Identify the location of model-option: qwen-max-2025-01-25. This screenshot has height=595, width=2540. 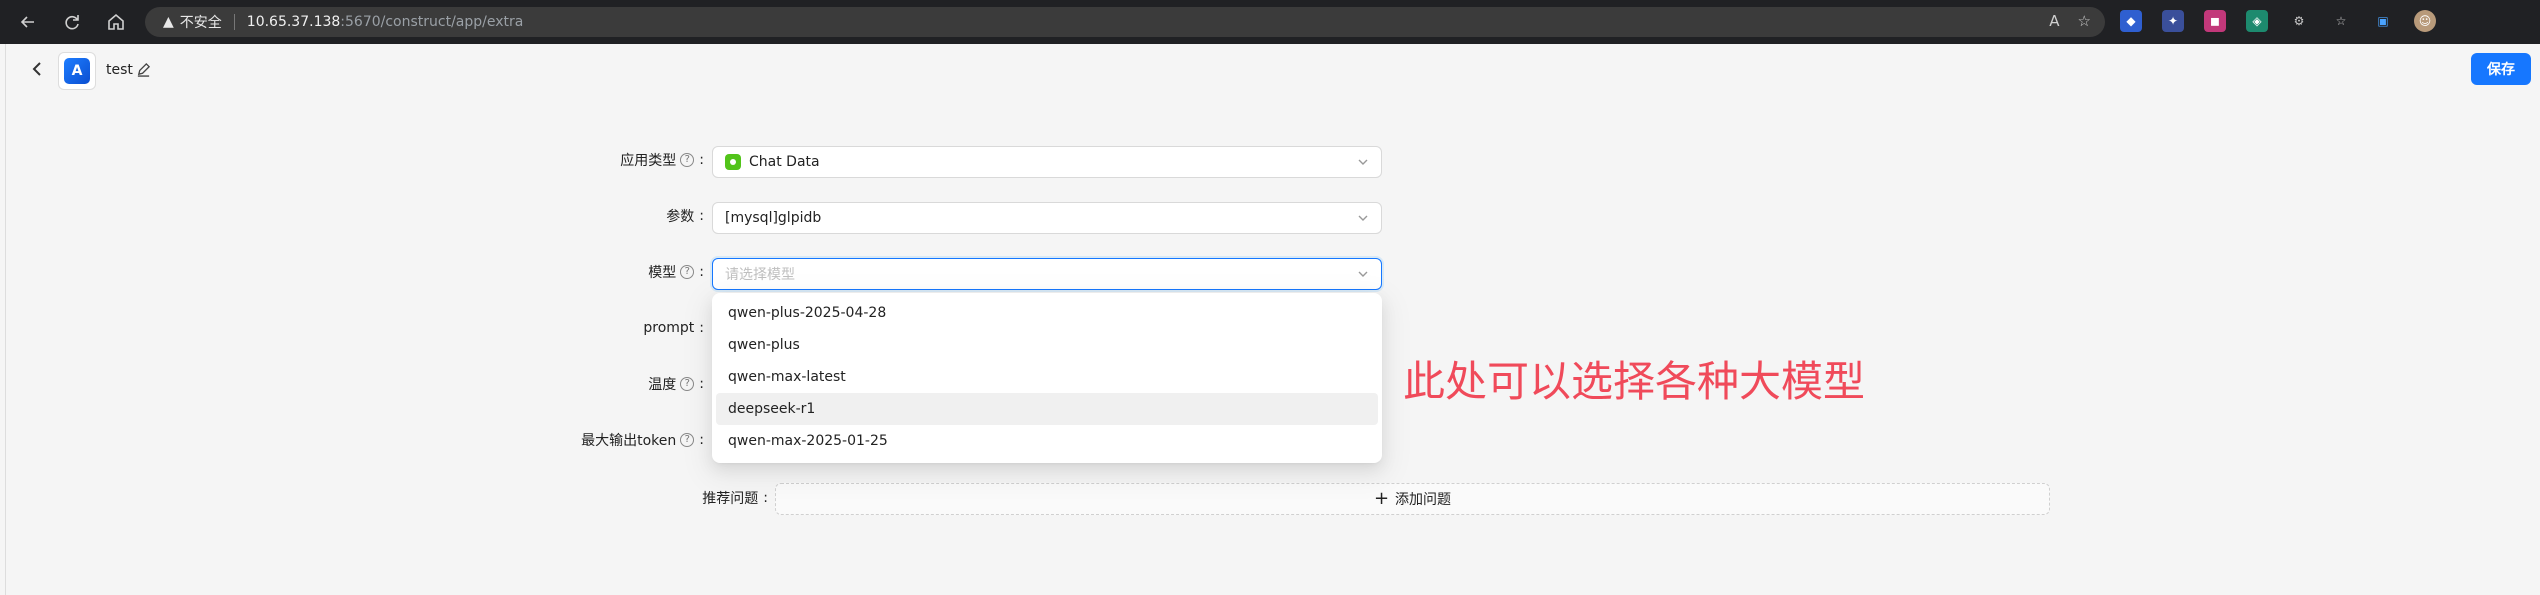
(1047, 441).